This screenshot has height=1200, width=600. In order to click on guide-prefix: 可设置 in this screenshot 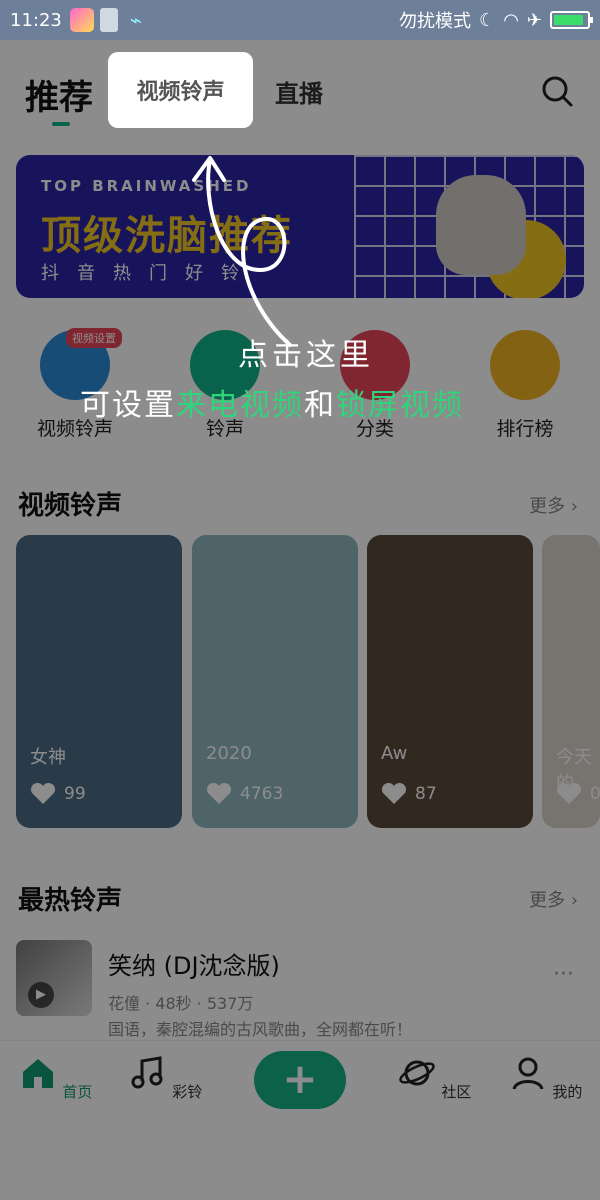, I will do `click(128, 405)`.